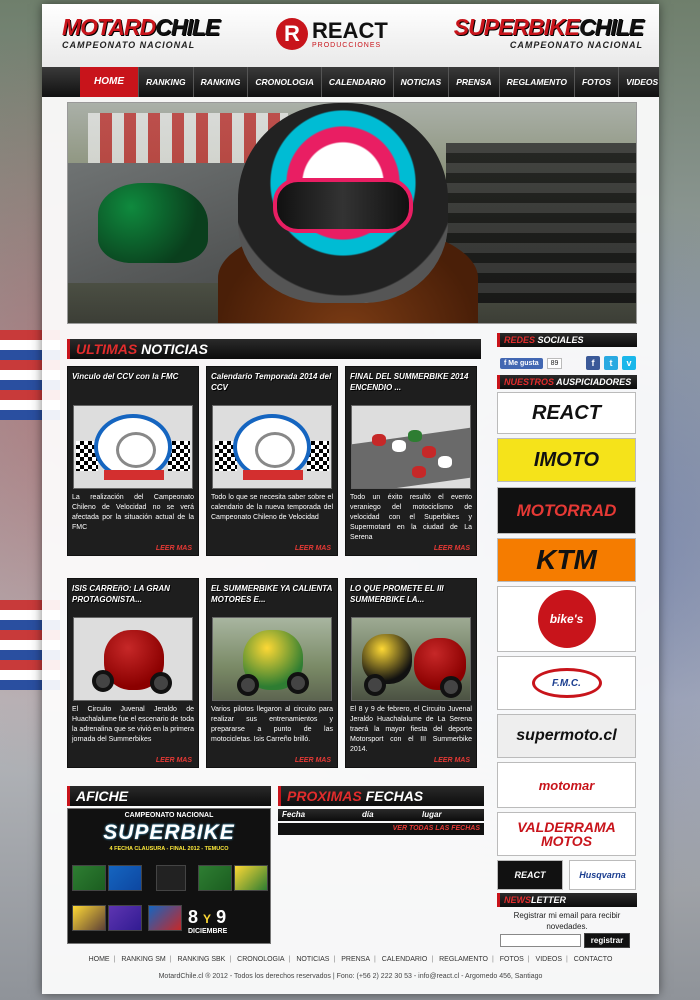 The height and width of the screenshot is (1000, 700). What do you see at coordinates (512, 959) in the screenshot?
I see `footer-link-fotos: FOTOS` at bounding box center [512, 959].